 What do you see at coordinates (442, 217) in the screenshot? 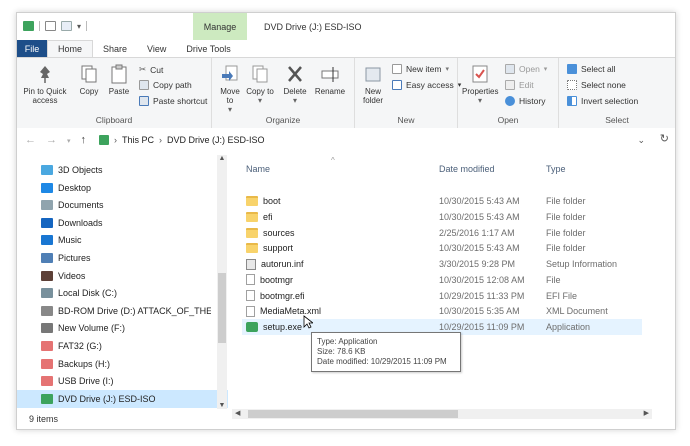
I see `file-row: efi 10/30/2015 5:43 AM File folder` at bounding box center [442, 217].